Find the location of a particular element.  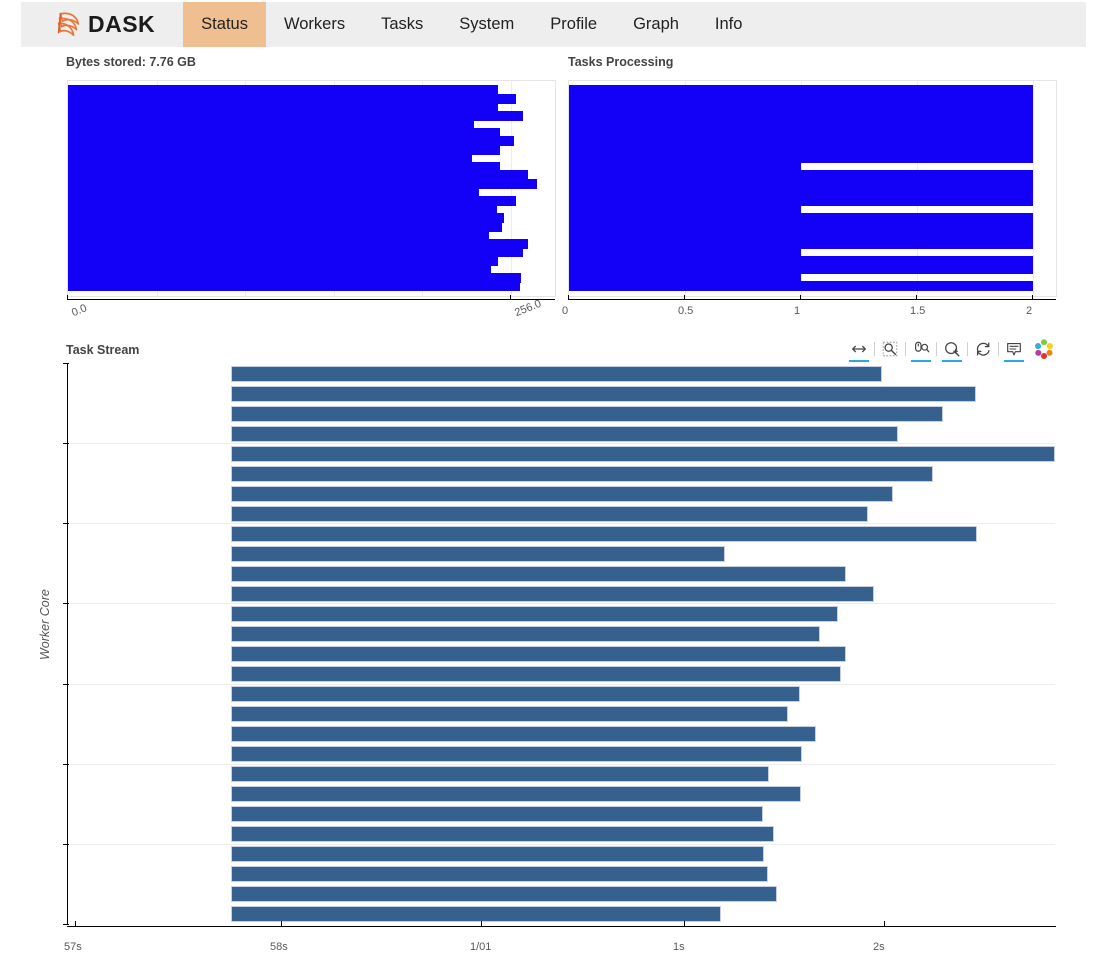

axis-tick-label: 1.5 is located at coordinates (918, 311).